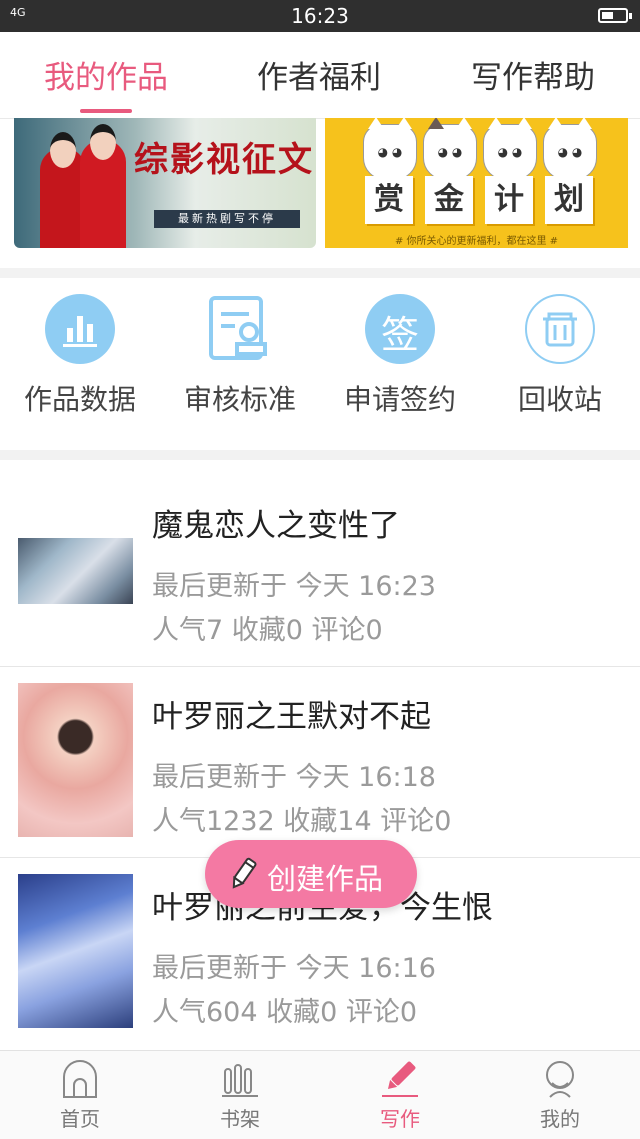  Describe the element at coordinates (509, 200) in the screenshot. I see `banner-char: 计` at that location.